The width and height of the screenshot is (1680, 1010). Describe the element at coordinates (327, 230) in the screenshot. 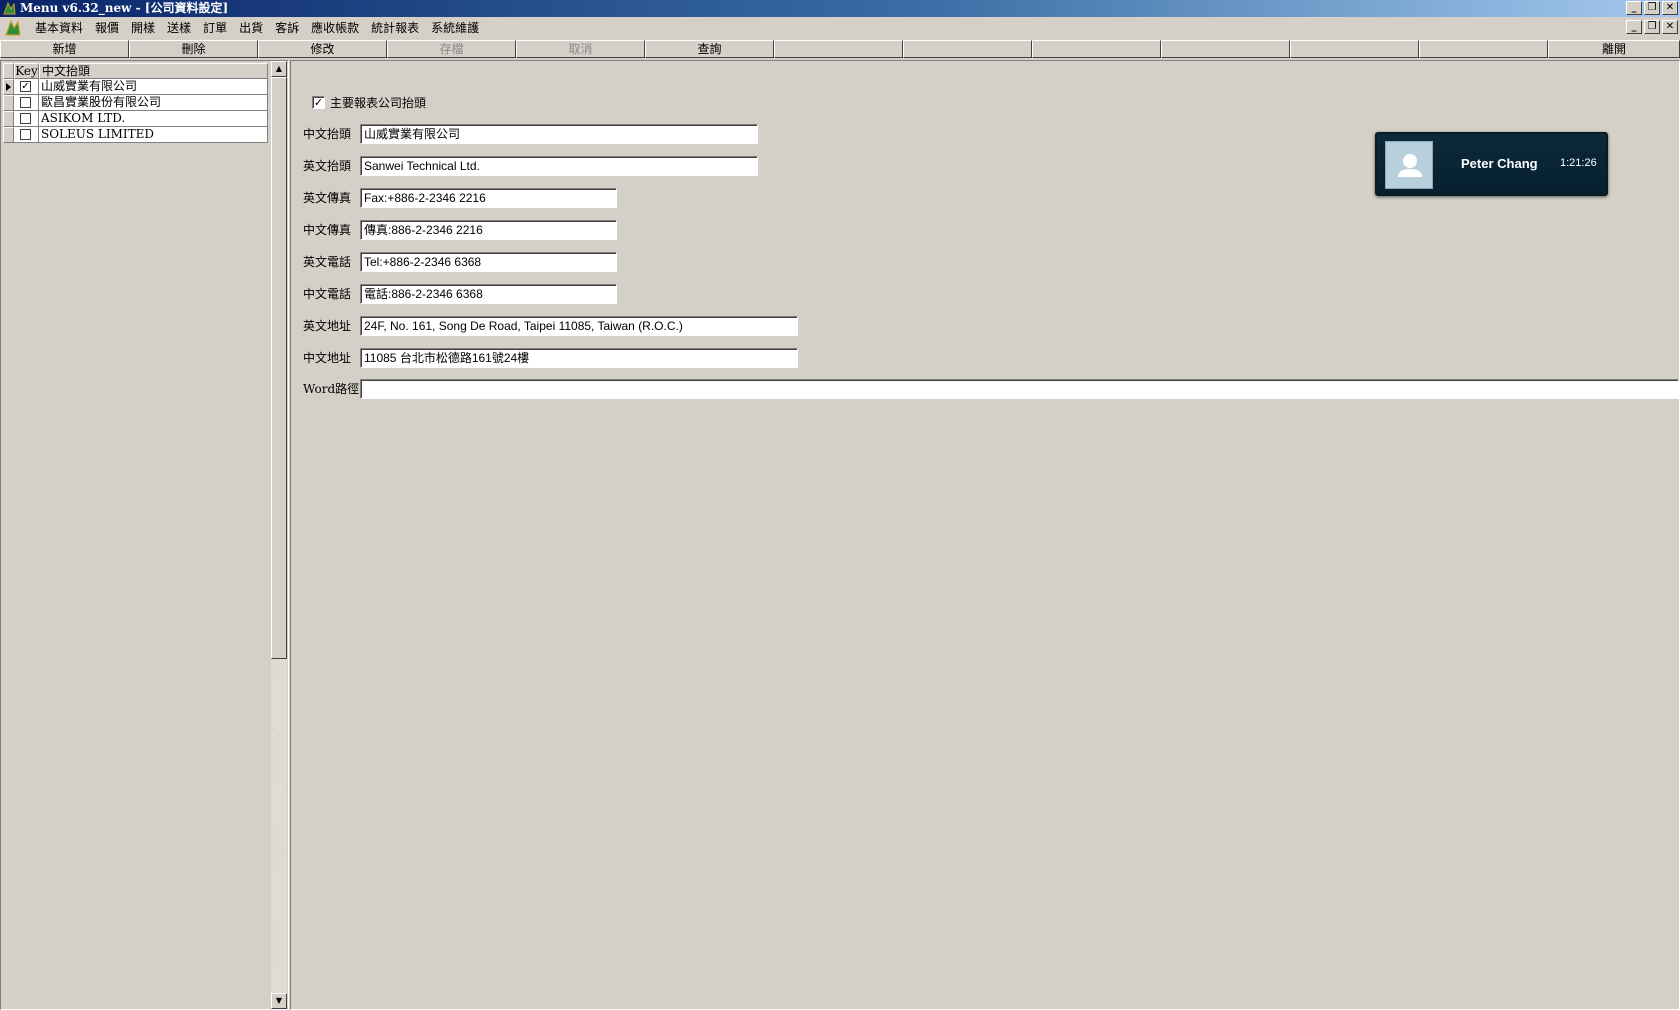

I see `chinese-fax-label: 中文傳真` at that location.